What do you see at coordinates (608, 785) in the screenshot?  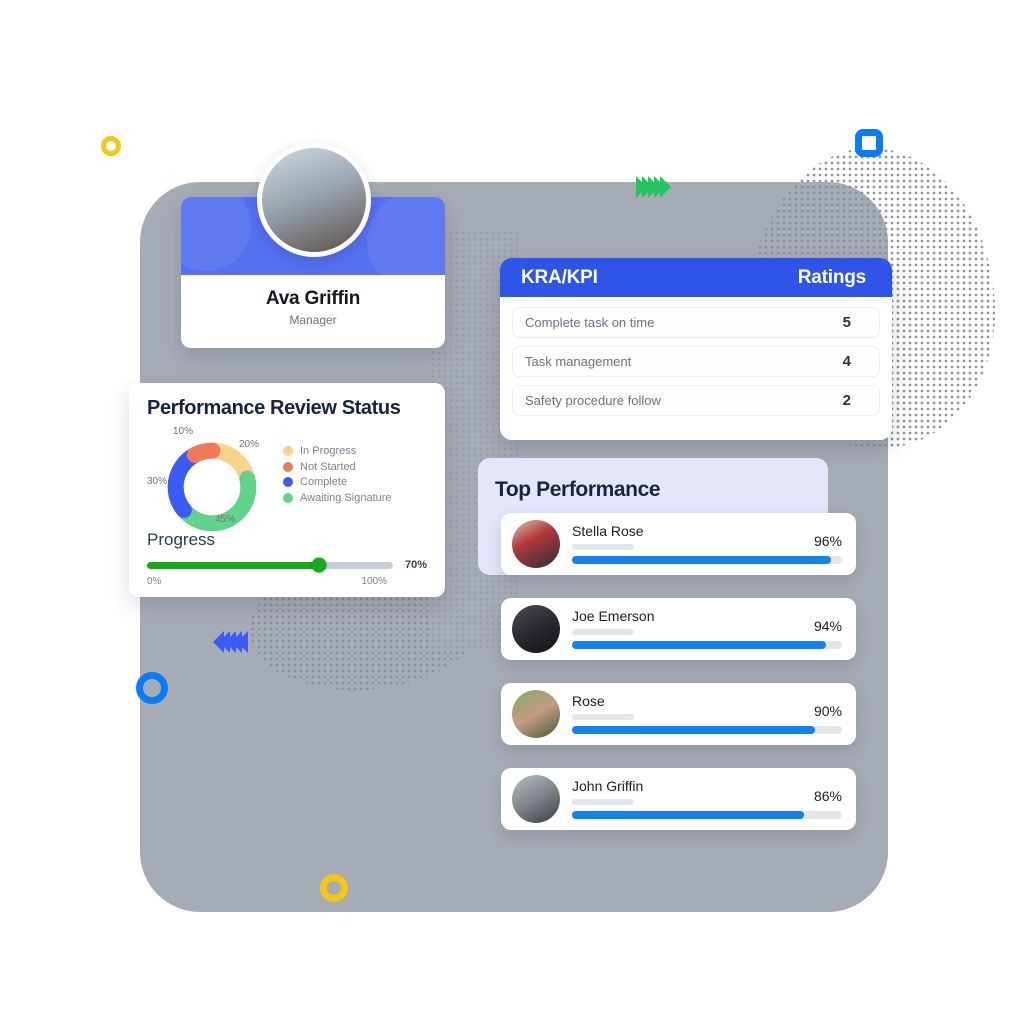 I see `performer-name: John Griffin` at bounding box center [608, 785].